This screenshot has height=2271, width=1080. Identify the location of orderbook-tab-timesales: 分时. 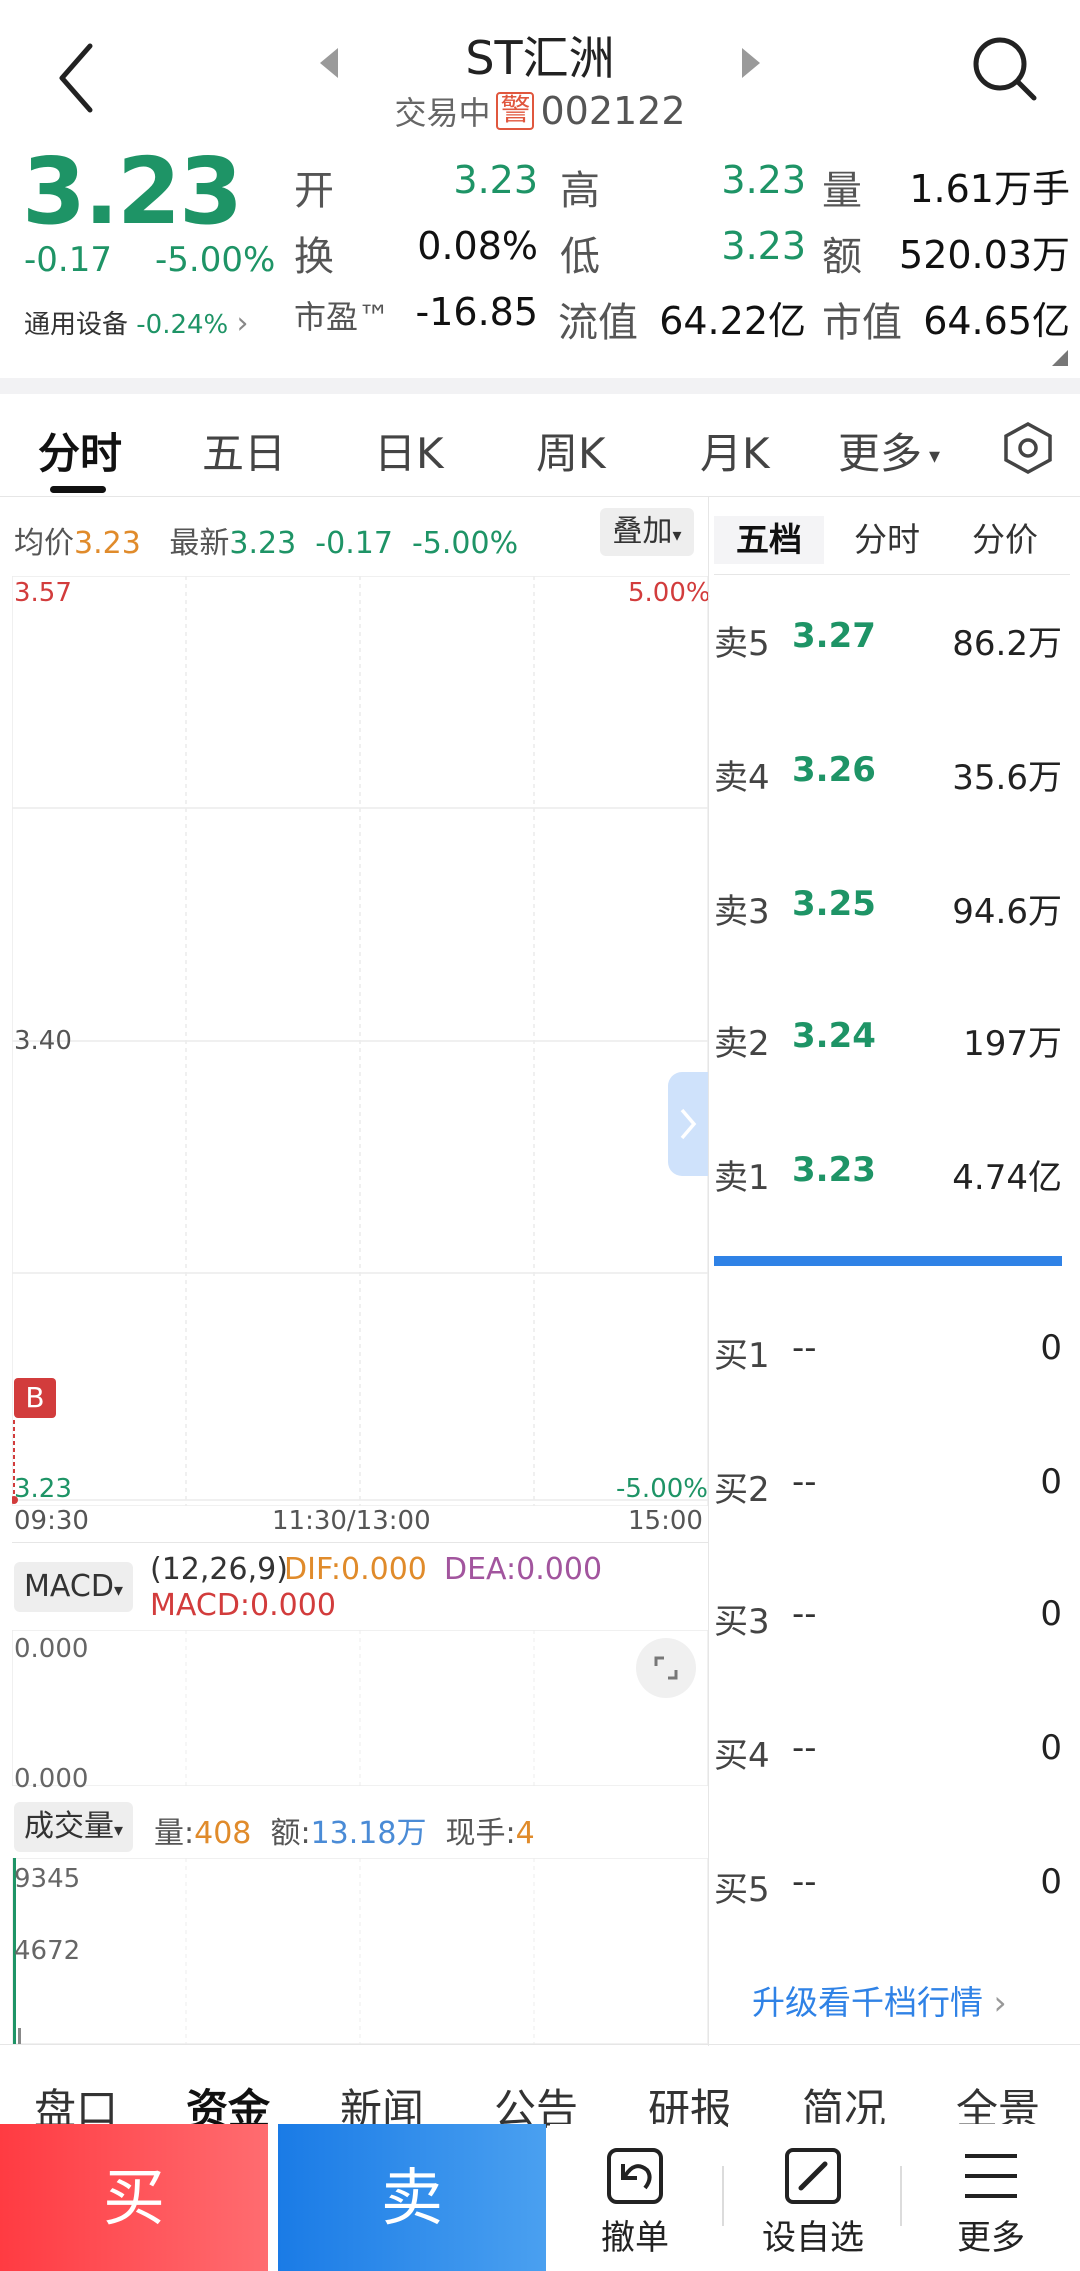
(887, 540).